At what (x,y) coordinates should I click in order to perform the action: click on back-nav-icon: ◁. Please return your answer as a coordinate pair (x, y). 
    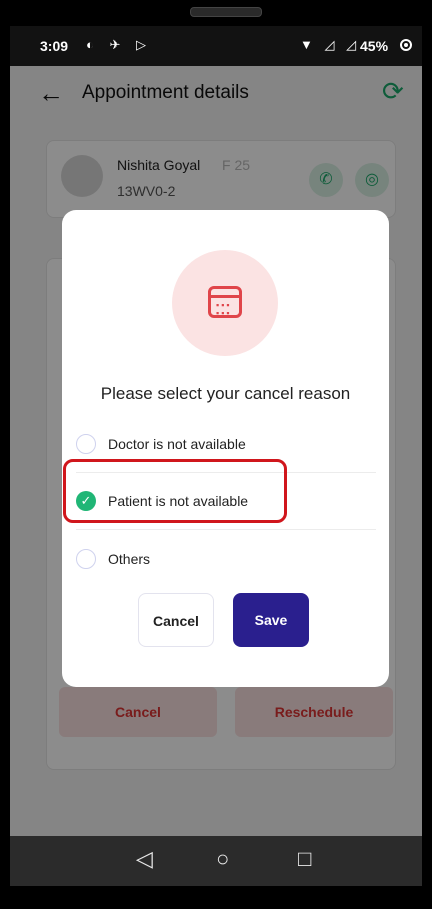
    Looking at the image, I should click on (144, 859).